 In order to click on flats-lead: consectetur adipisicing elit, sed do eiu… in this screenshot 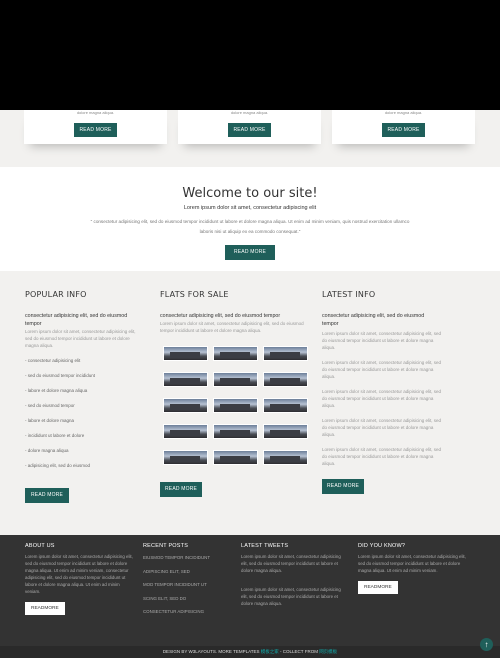, I will do `click(220, 316)`.